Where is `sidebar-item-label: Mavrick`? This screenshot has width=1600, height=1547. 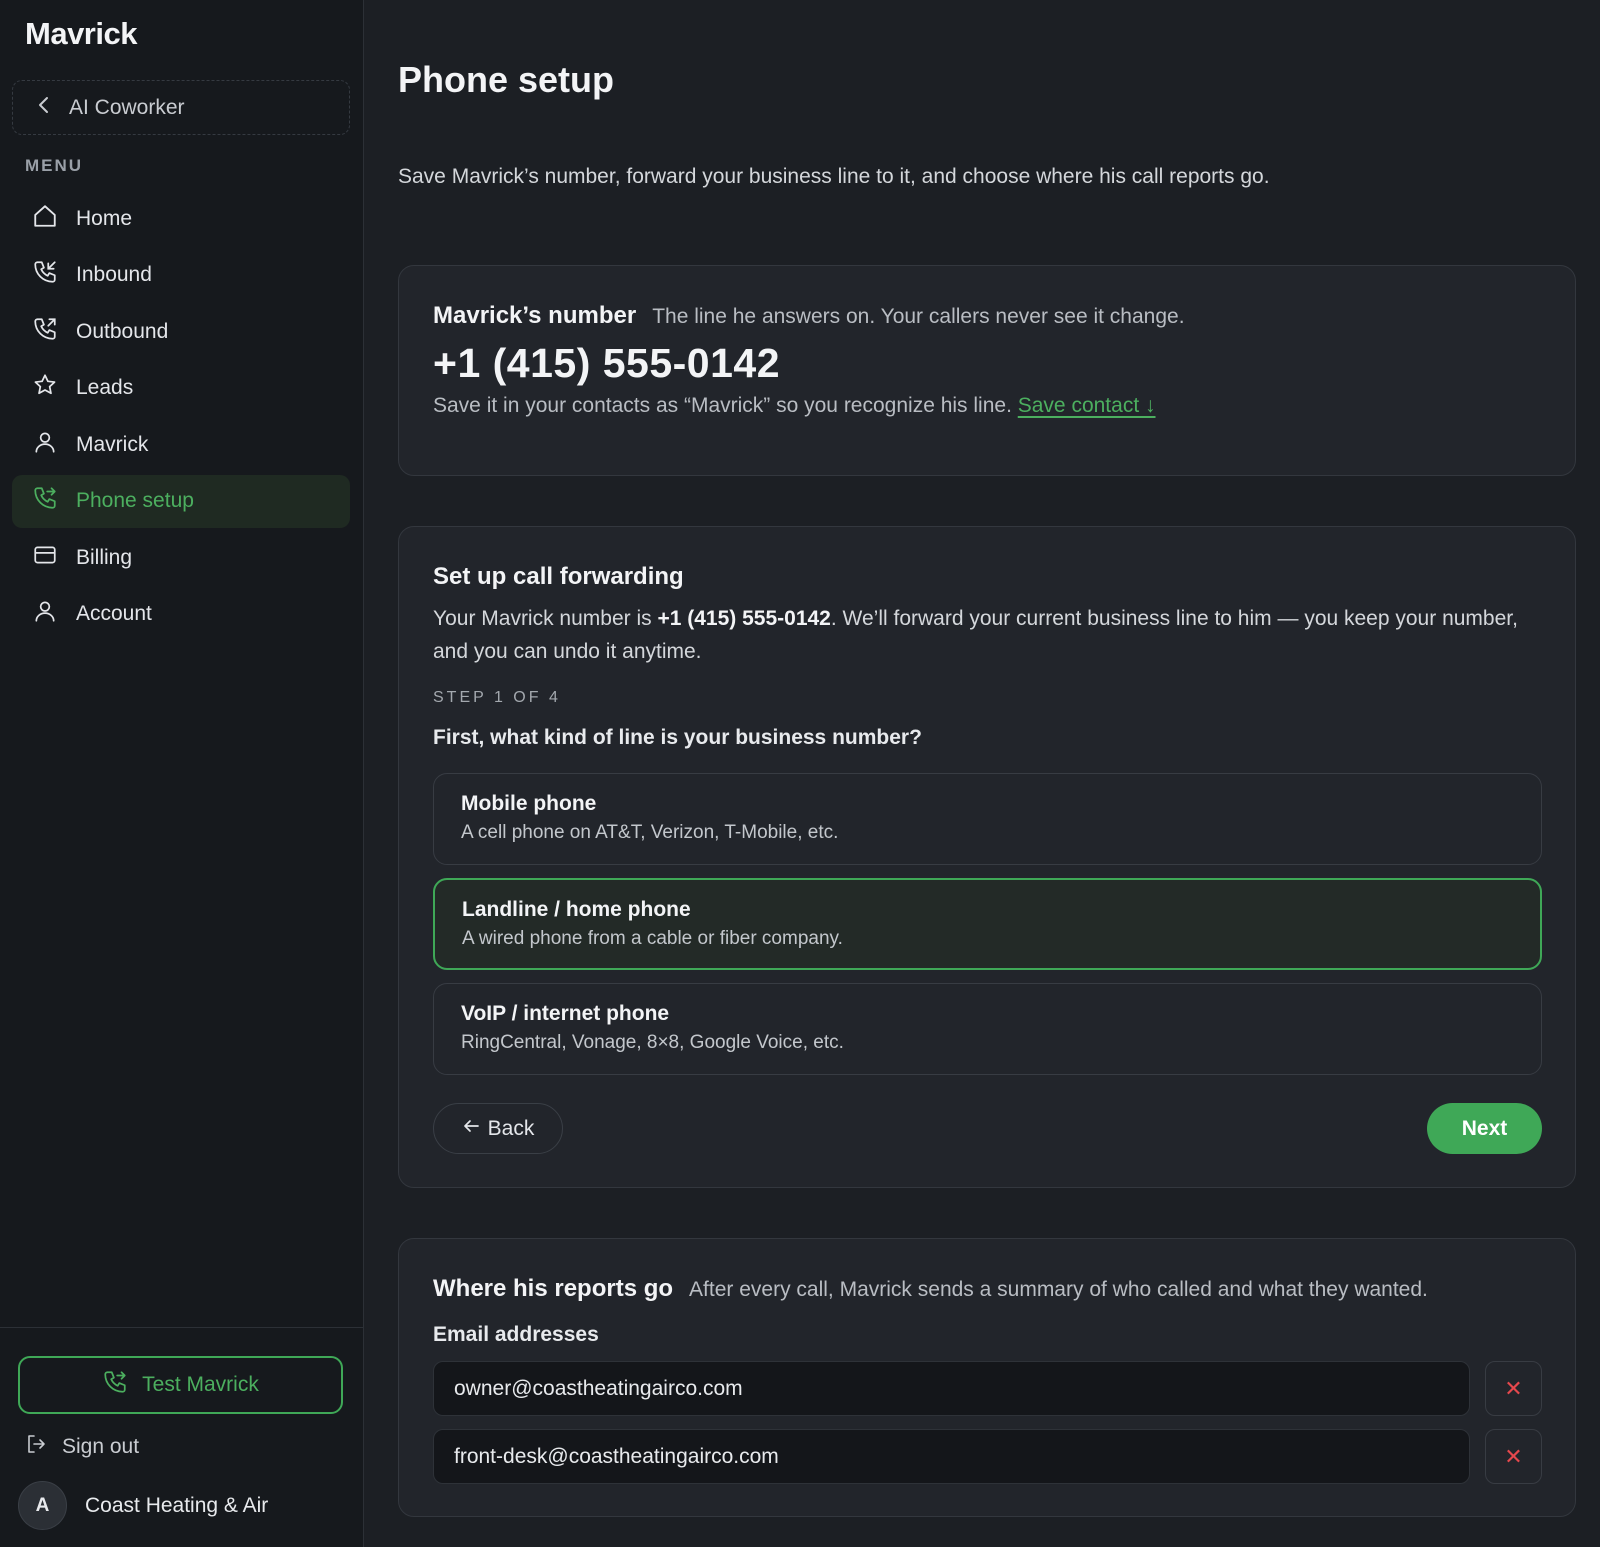 sidebar-item-label: Mavrick is located at coordinates (112, 444).